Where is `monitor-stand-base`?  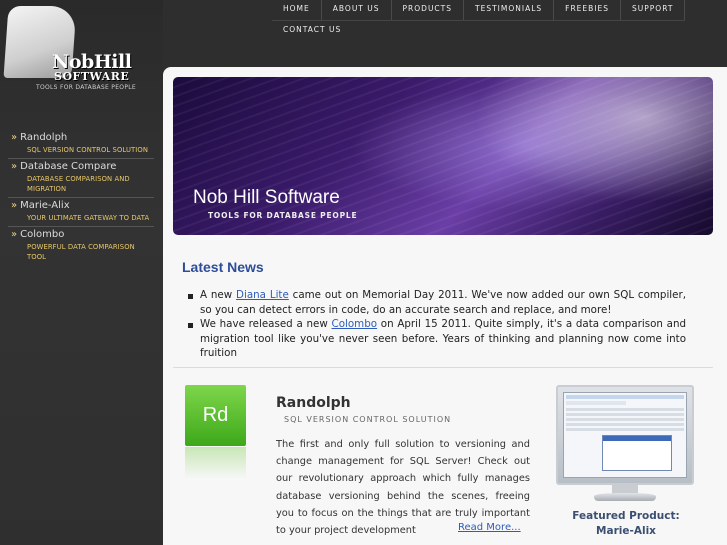
monitor-stand-base is located at coordinates (625, 497).